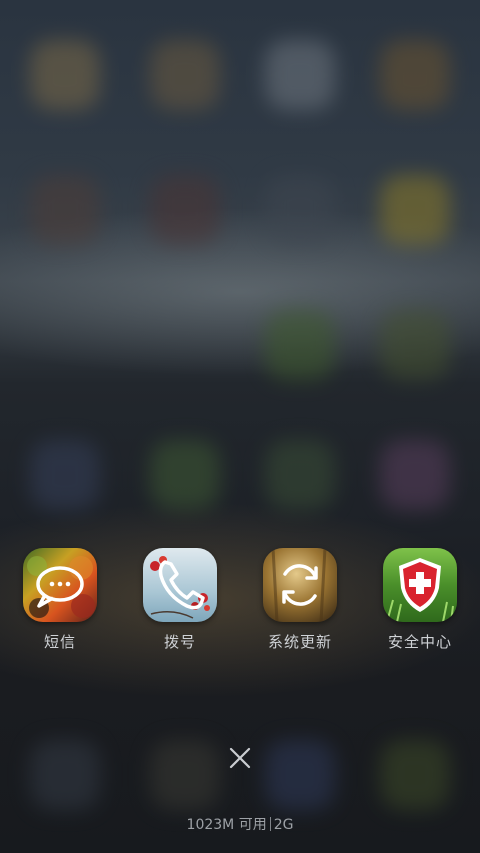  I want to click on app-security-center: 安全中心, so click(420, 600).